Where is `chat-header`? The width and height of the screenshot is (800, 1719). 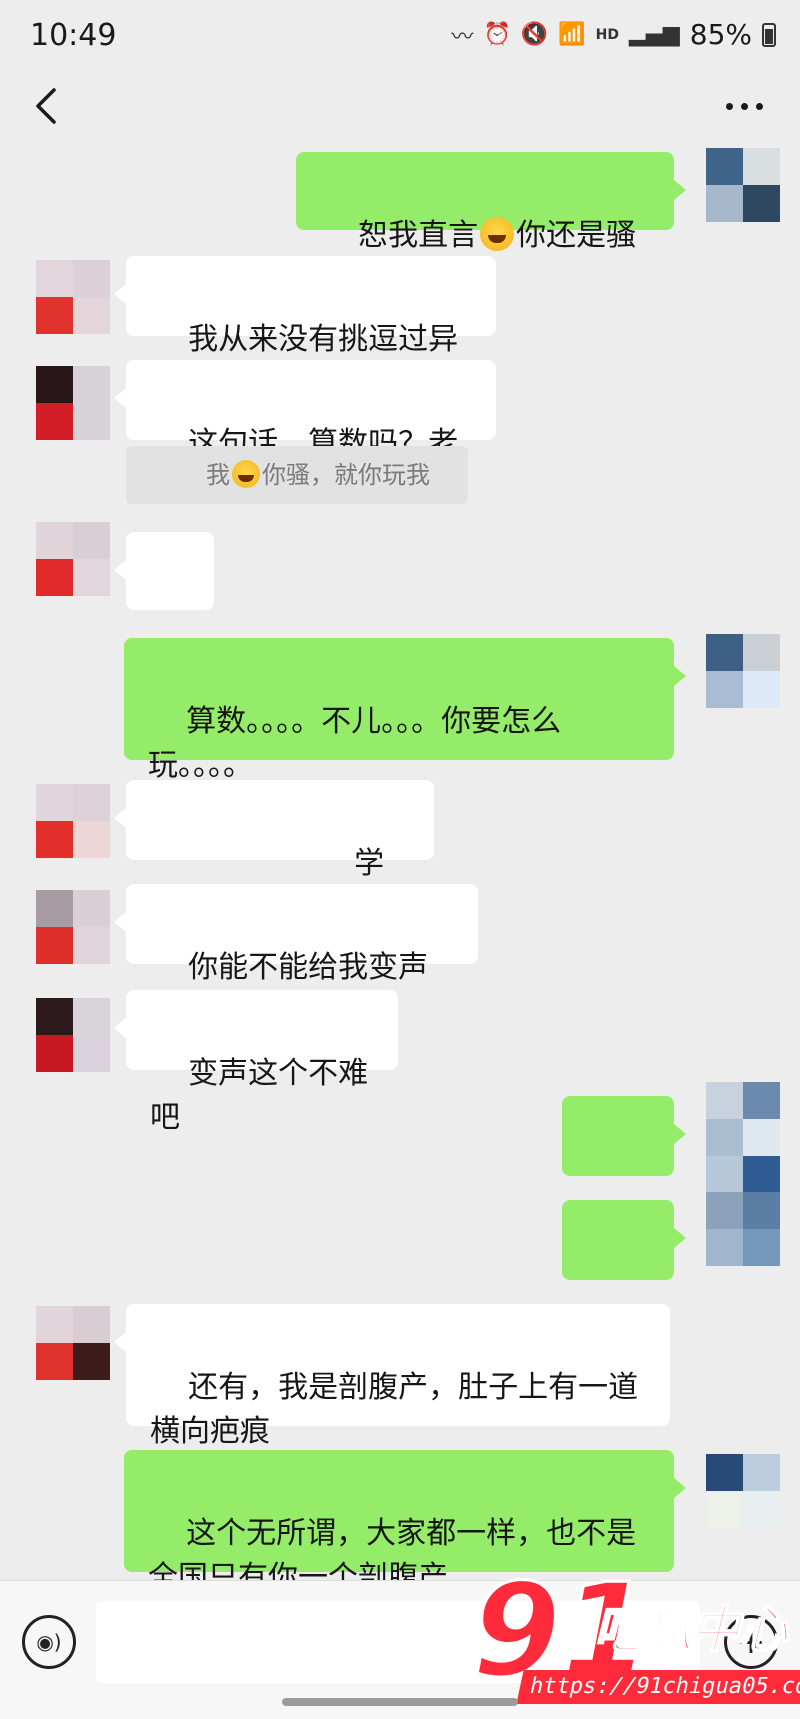
chat-header is located at coordinates (400, 106).